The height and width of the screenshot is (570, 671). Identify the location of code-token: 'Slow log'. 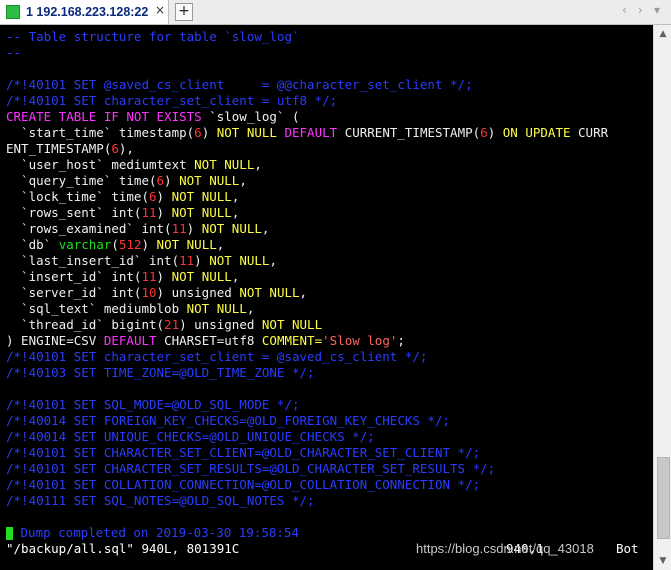
(360, 340).